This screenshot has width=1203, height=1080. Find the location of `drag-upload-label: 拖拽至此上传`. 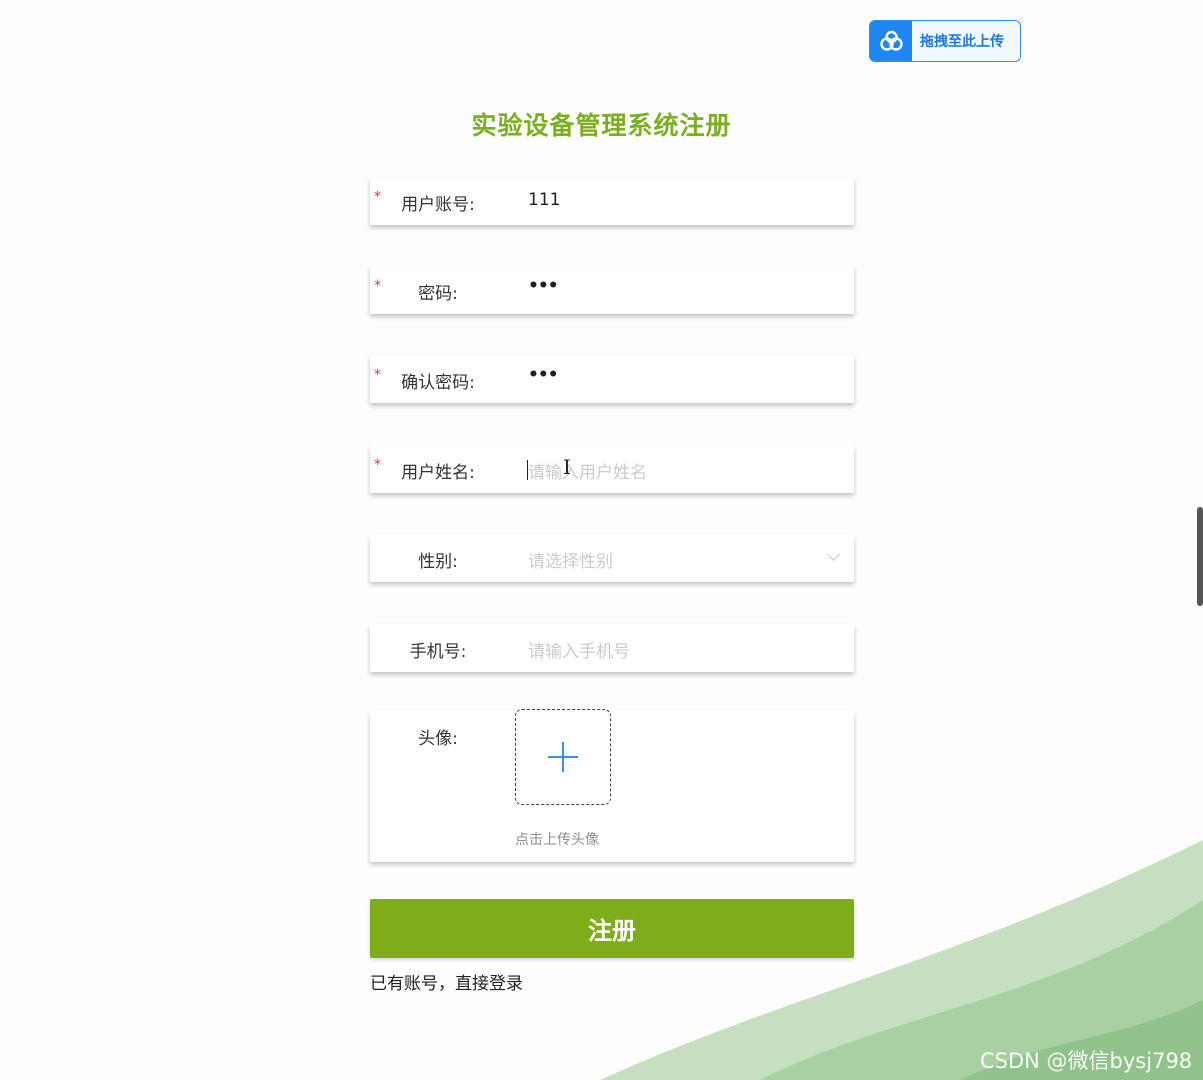

drag-upload-label: 拖拽至此上传 is located at coordinates (962, 42).